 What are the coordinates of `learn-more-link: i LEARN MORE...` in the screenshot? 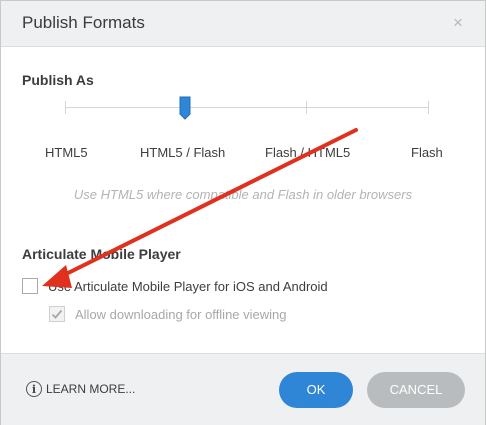 It's located at (80, 389).